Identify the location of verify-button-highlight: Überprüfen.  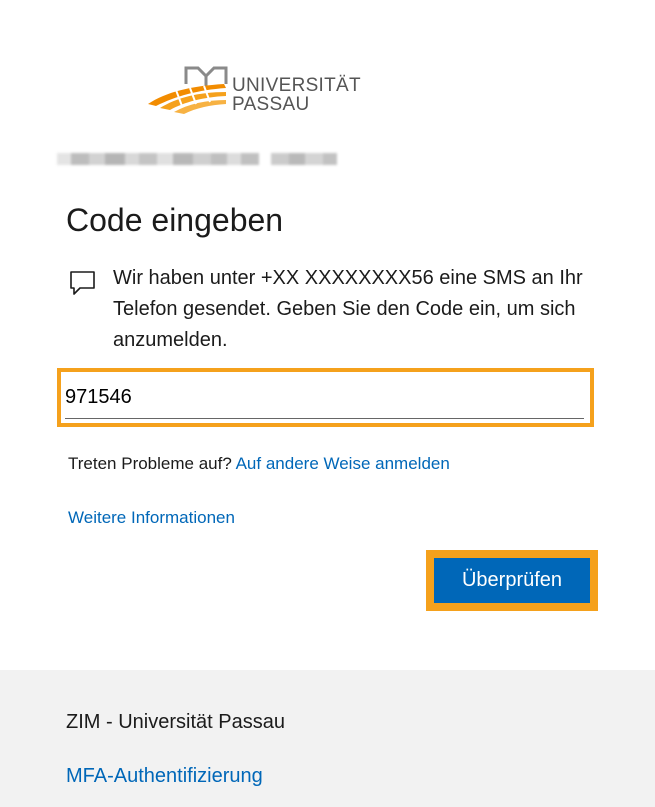
(512, 580).